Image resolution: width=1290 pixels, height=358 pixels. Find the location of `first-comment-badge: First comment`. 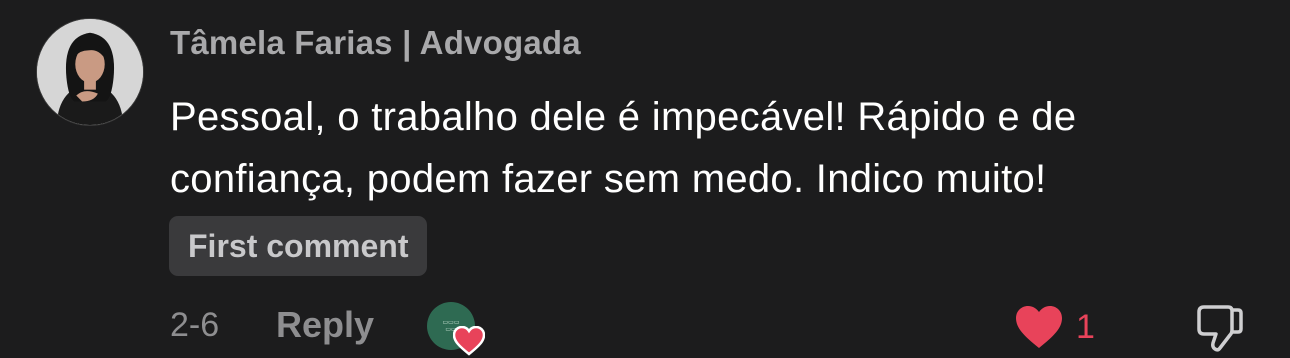

first-comment-badge: First comment is located at coordinates (298, 246).